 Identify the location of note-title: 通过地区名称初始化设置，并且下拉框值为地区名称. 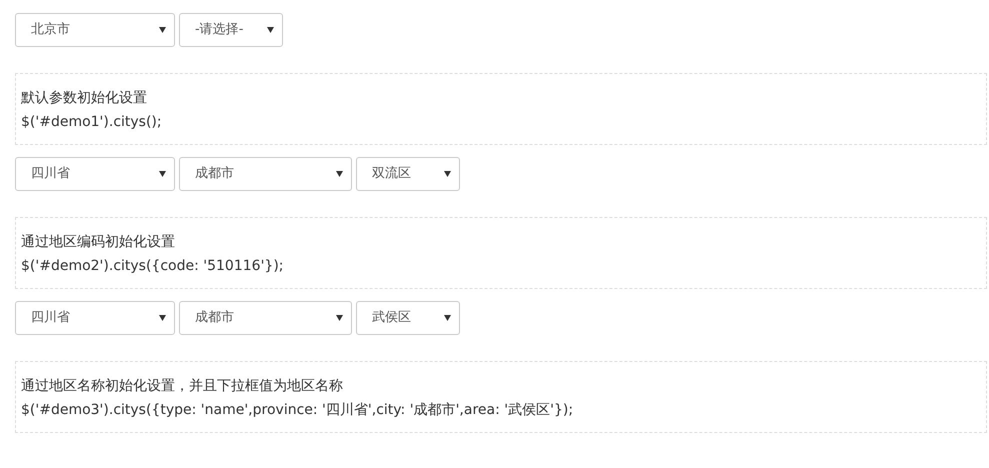
(182, 386).